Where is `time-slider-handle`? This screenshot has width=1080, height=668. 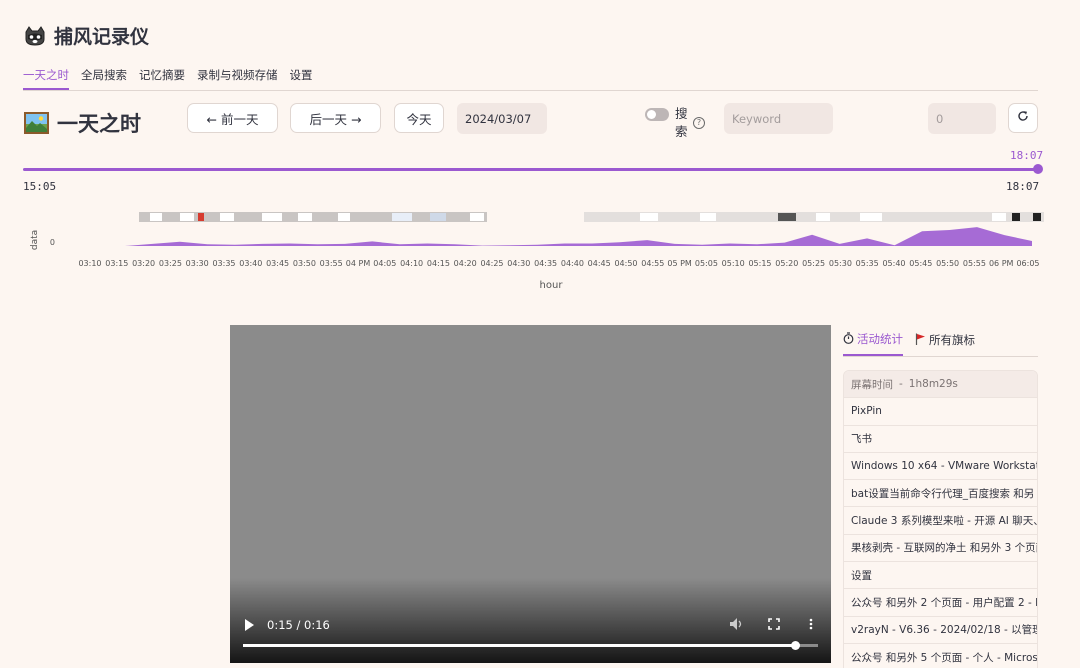
time-slider-handle is located at coordinates (1038, 169).